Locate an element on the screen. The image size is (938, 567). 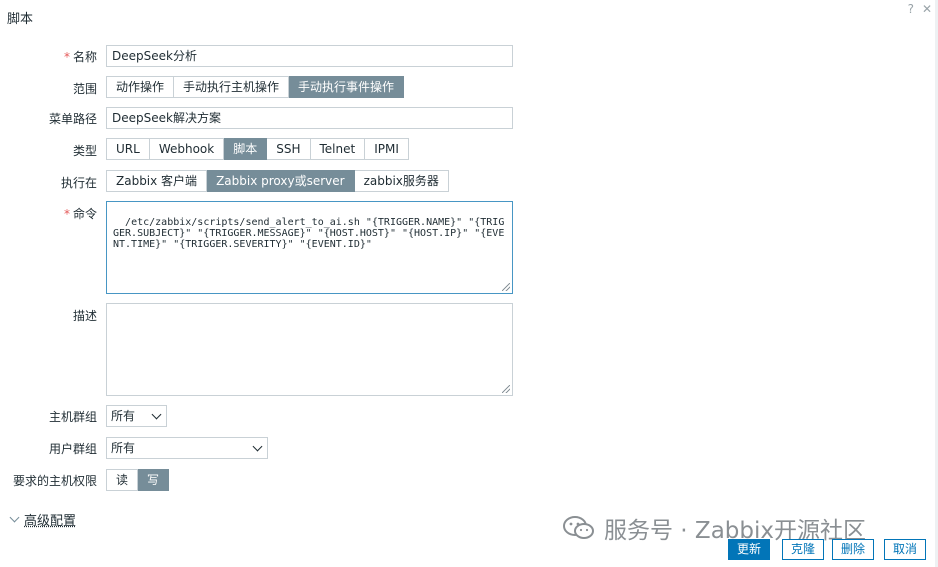
type-option-ipmi: IPMI is located at coordinates (387, 149).